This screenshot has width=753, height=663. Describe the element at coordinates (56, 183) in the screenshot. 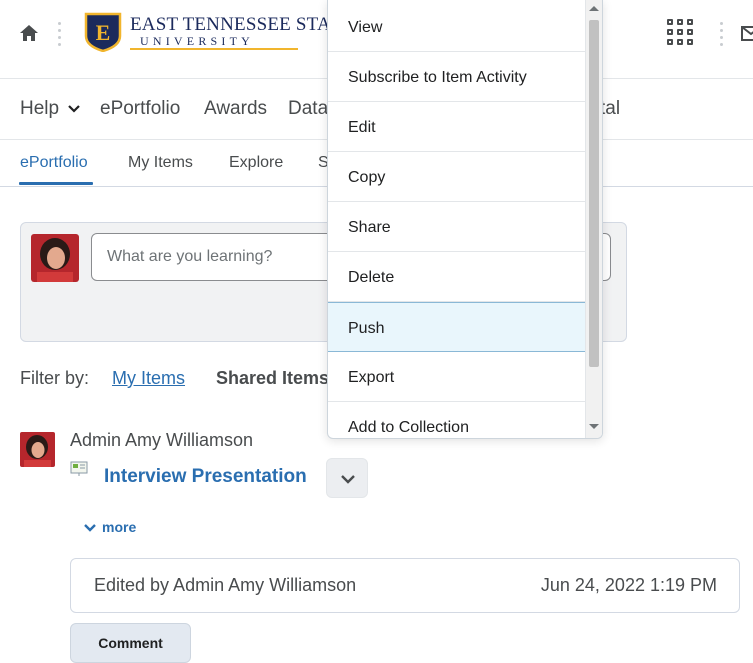

I see `active-tab-indicator` at that location.